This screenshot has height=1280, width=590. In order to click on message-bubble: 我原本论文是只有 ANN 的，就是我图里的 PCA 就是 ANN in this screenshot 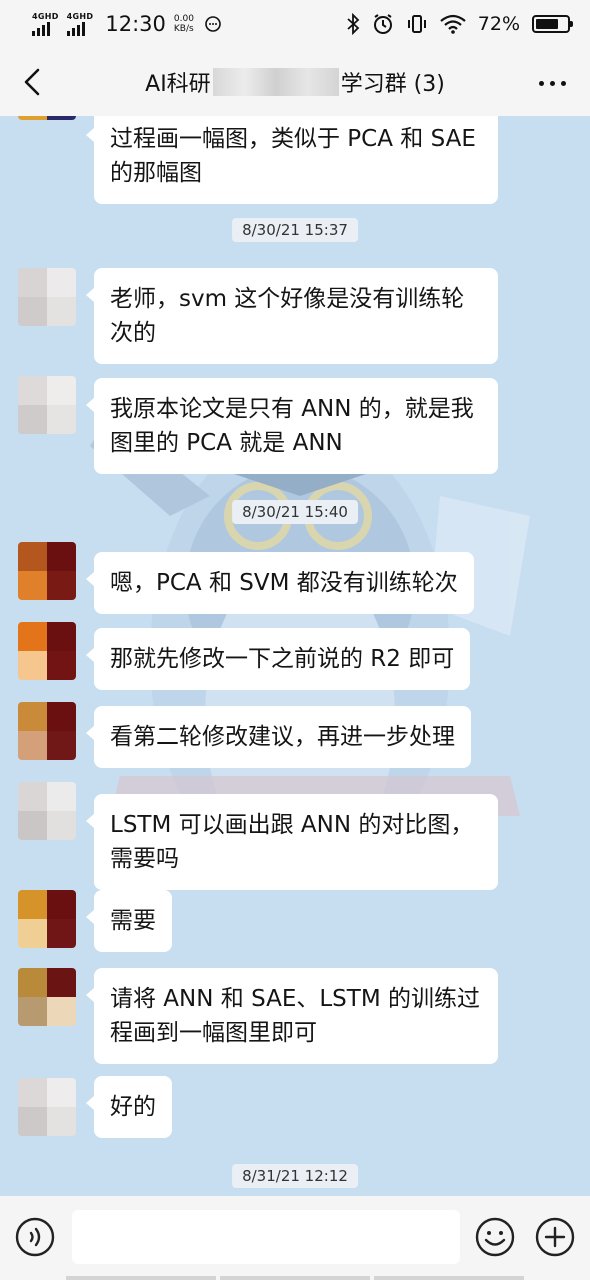, I will do `click(292, 426)`.